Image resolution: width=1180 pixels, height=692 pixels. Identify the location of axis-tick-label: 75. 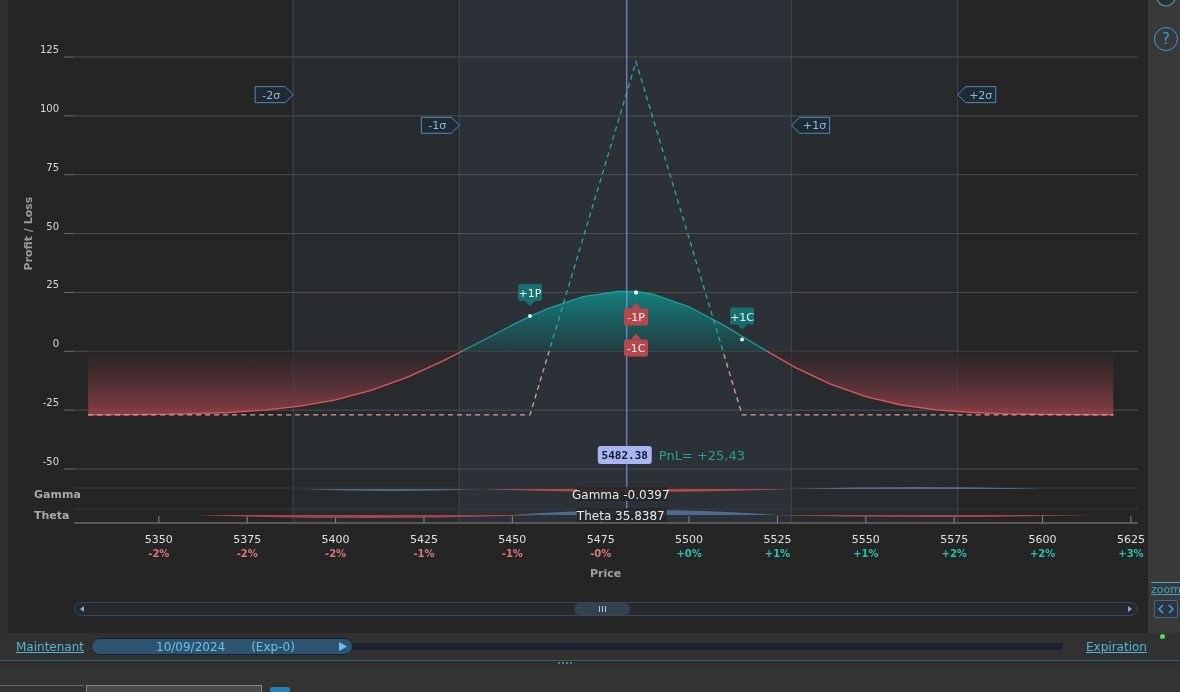
(52, 167).